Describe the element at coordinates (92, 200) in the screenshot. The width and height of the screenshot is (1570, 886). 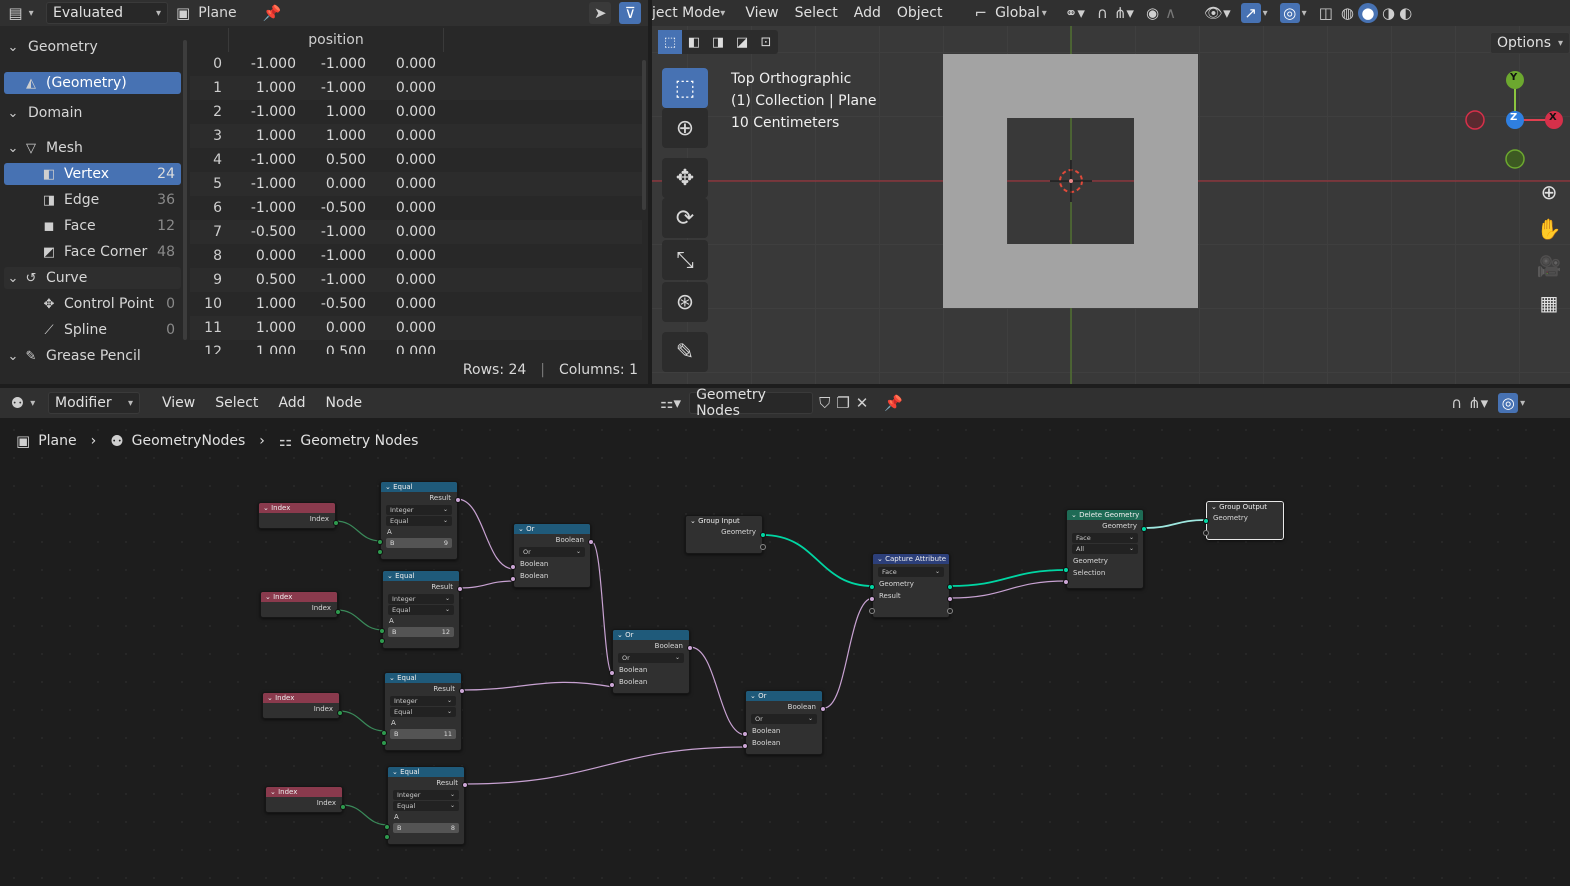
I see `tree-item-edge: ◨ Edge 36` at that location.